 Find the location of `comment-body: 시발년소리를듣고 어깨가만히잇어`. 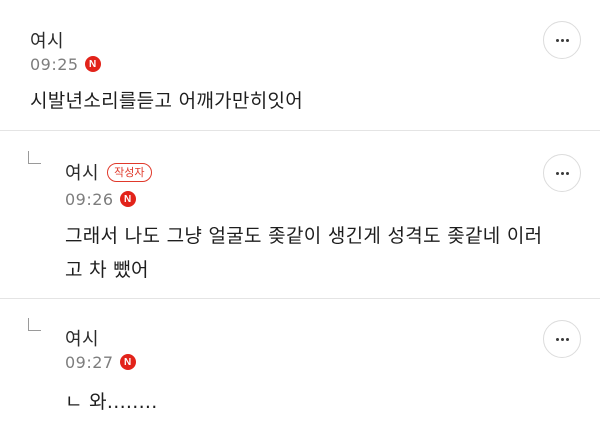

comment-body: 시발년소리를듣고 어깨가만히잇어 is located at coordinates (166, 101).